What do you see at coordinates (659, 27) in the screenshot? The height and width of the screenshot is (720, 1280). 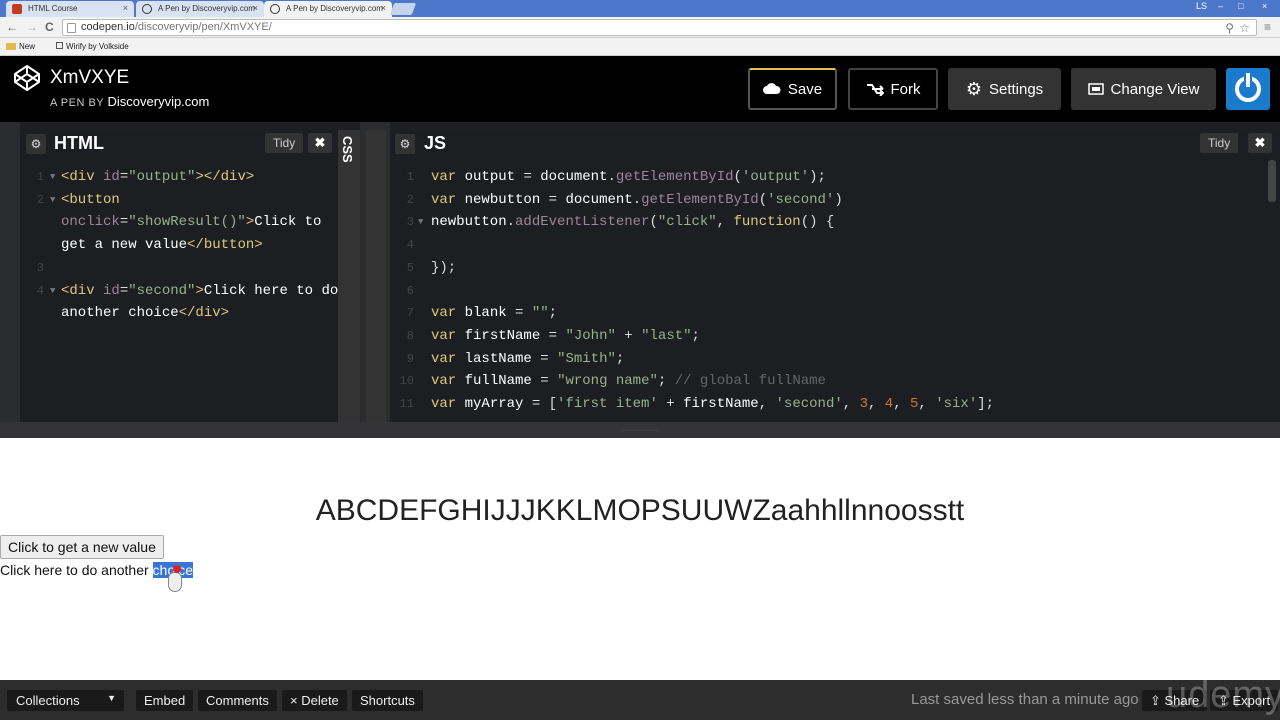 I see `url-field: codepen.io/discoveryvip/pen/XmVXYE/ ⚲ ☆` at bounding box center [659, 27].